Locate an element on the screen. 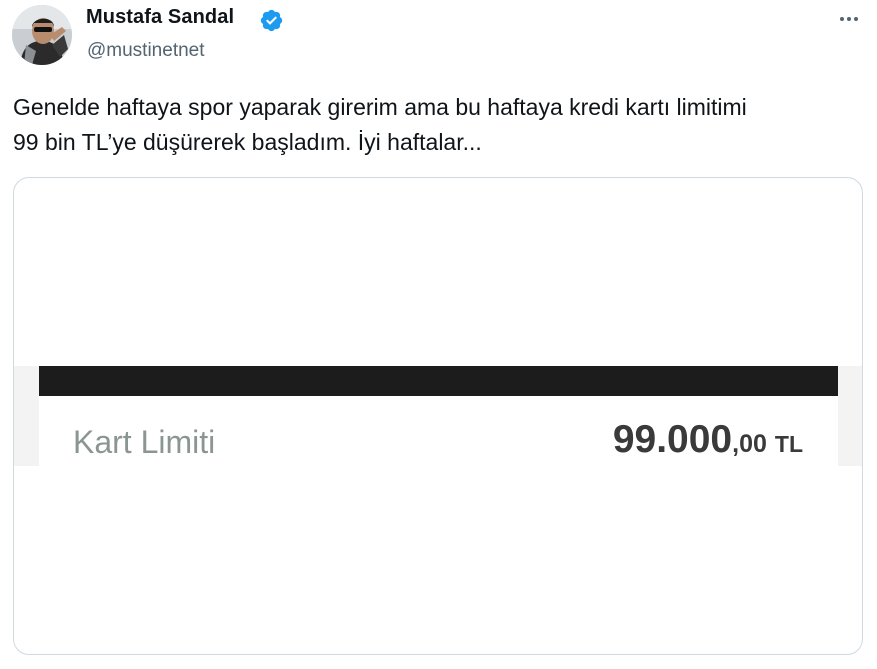  more-options-icon is located at coordinates (849, 19).